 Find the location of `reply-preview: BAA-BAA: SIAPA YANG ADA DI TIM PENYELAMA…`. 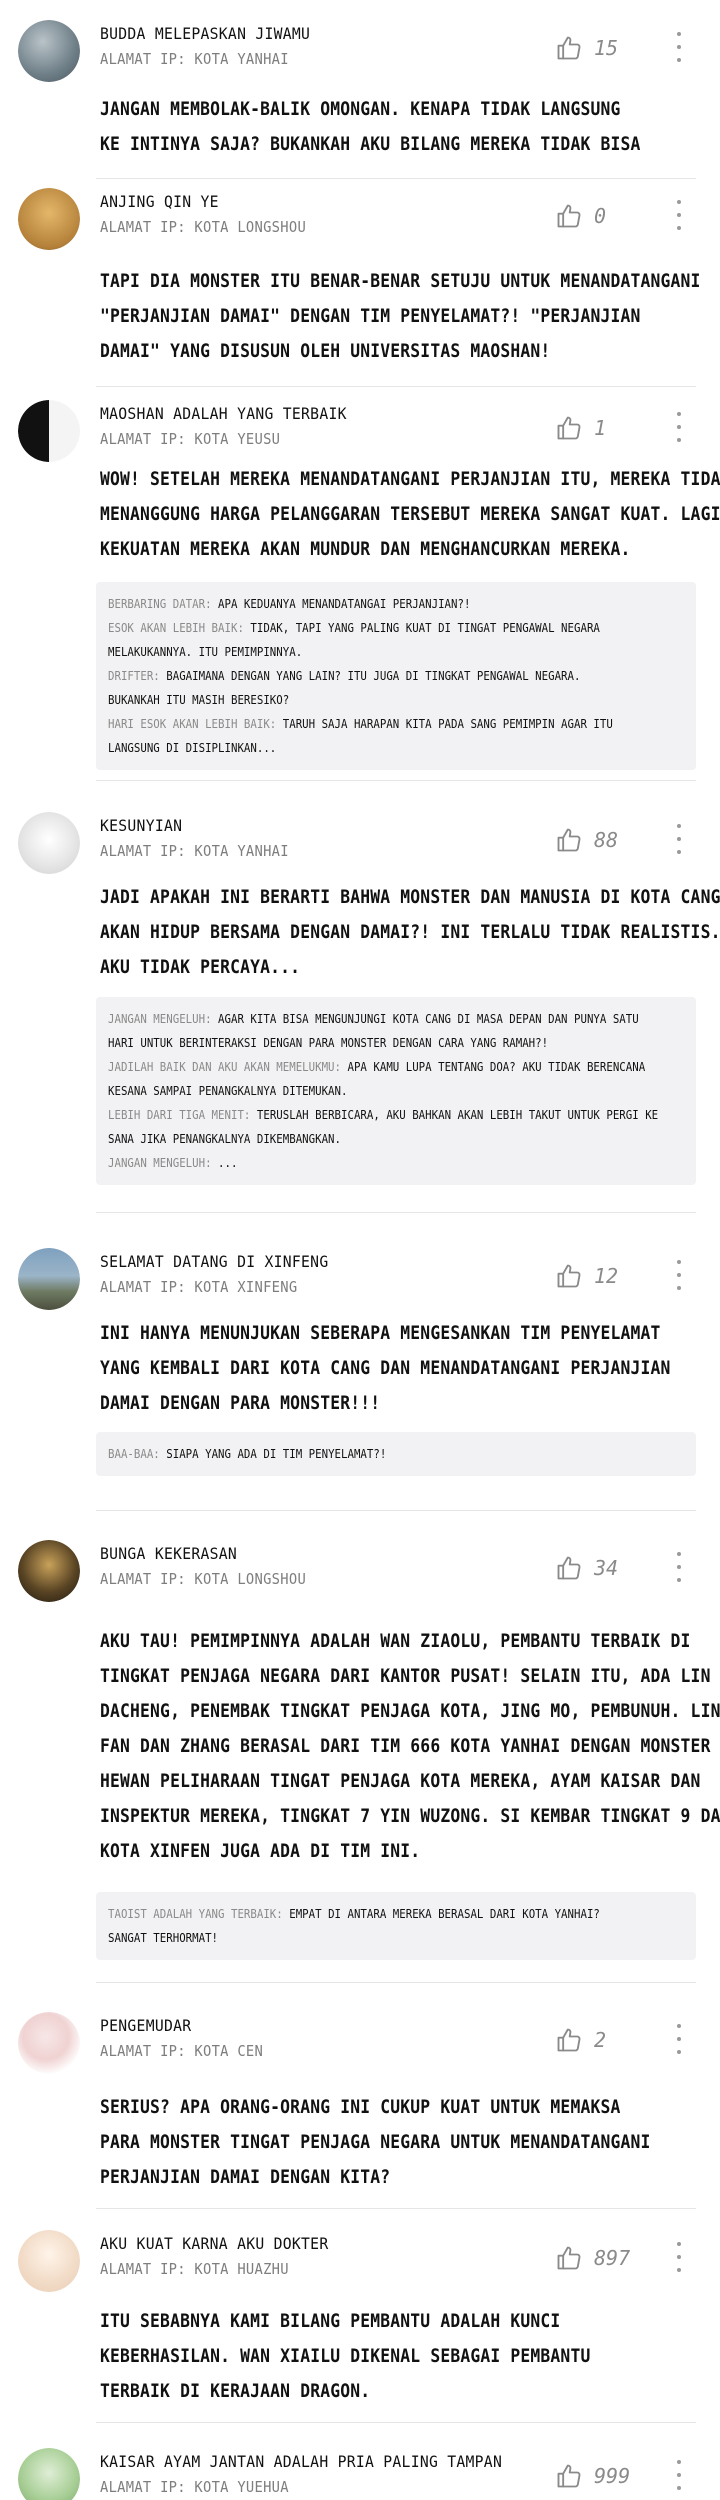

reply-preview: BAA-BAA: SIAPA YANG ADA DI TIM PENYELAMA… is located at coordinates (396, 1454).